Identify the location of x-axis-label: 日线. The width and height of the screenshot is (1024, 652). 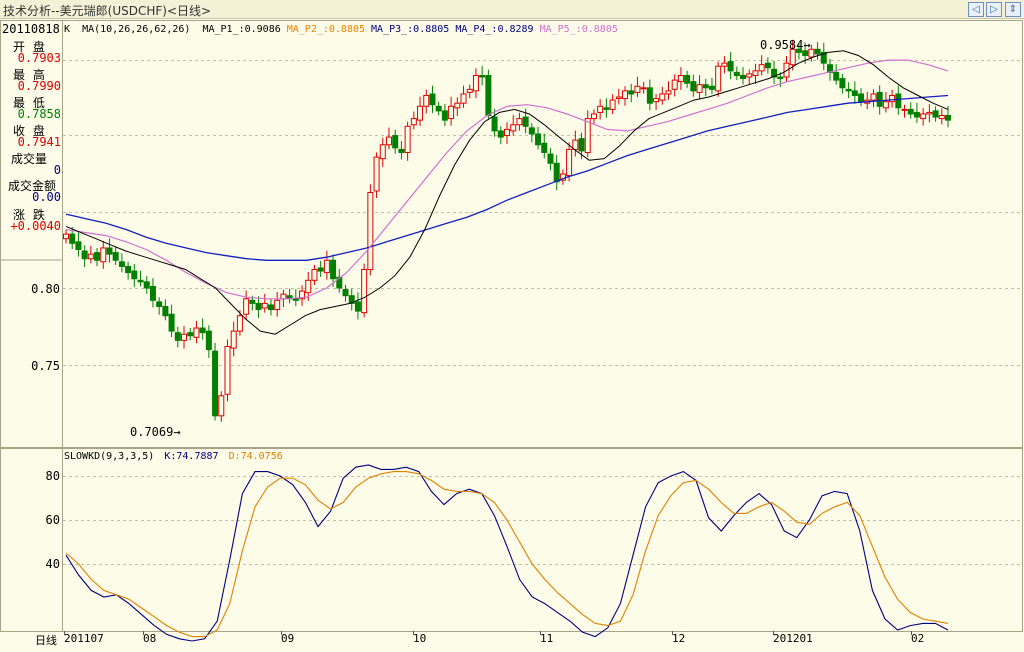
(46, 640).